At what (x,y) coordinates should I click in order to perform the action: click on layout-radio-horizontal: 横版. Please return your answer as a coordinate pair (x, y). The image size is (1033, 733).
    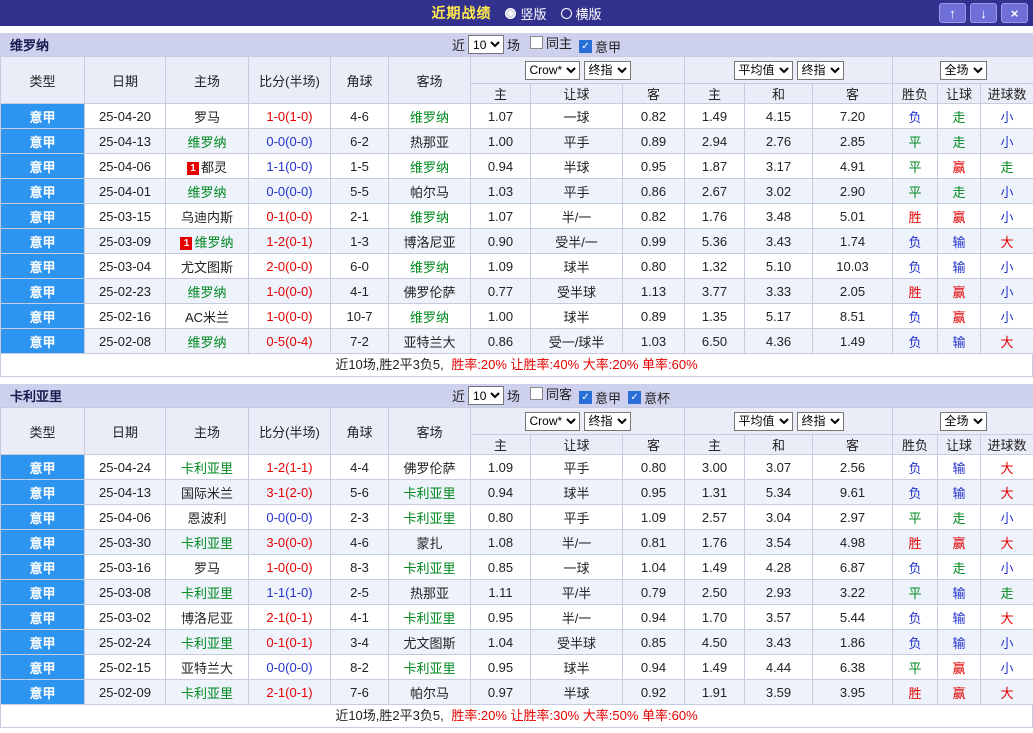
    Looking at the image, I should click on (581, 13).